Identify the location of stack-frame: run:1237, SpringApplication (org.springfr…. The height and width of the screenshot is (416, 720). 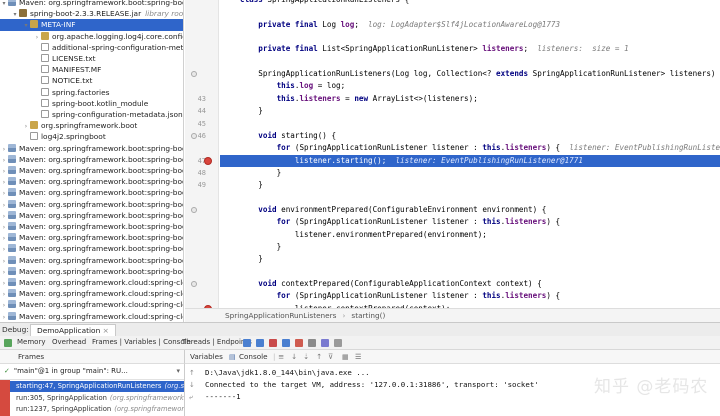
(92, 409).